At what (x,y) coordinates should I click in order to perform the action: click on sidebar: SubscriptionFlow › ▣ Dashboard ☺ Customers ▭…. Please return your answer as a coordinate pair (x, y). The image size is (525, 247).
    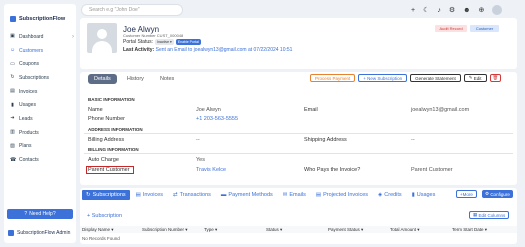
    Looking at the image, I should click on (40, 123).